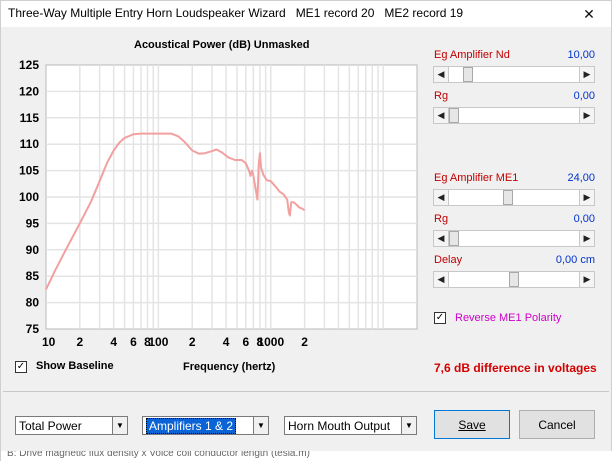  What do you see at coordinates (575, 260) in the screenshot?
I see `delay-value: 0,00 cm` at bounding box center [575, 260].